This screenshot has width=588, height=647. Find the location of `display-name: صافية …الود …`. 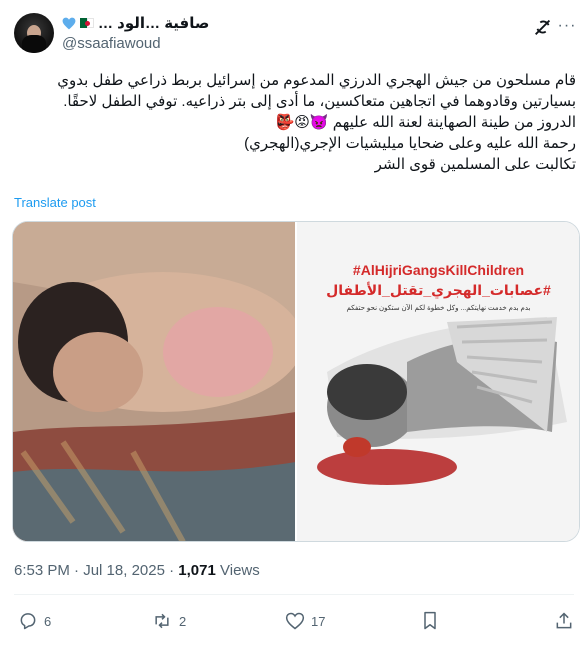

display-name: صافية …الود … is located at coordinates (153, 23).